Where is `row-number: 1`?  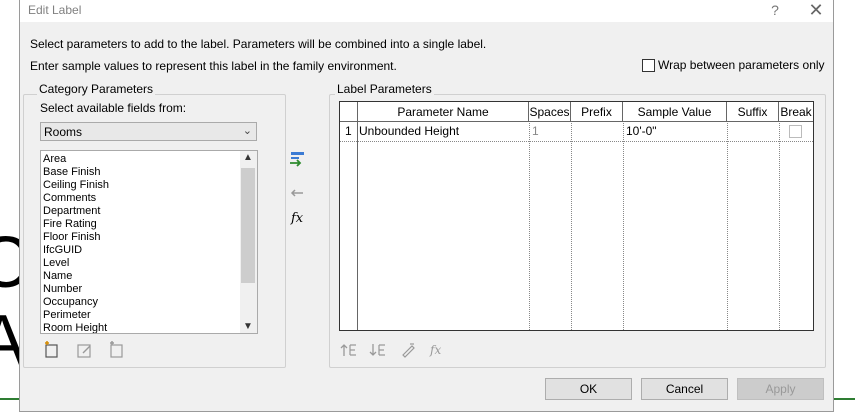 row-number: 1 is located at coordinates (348, 131).